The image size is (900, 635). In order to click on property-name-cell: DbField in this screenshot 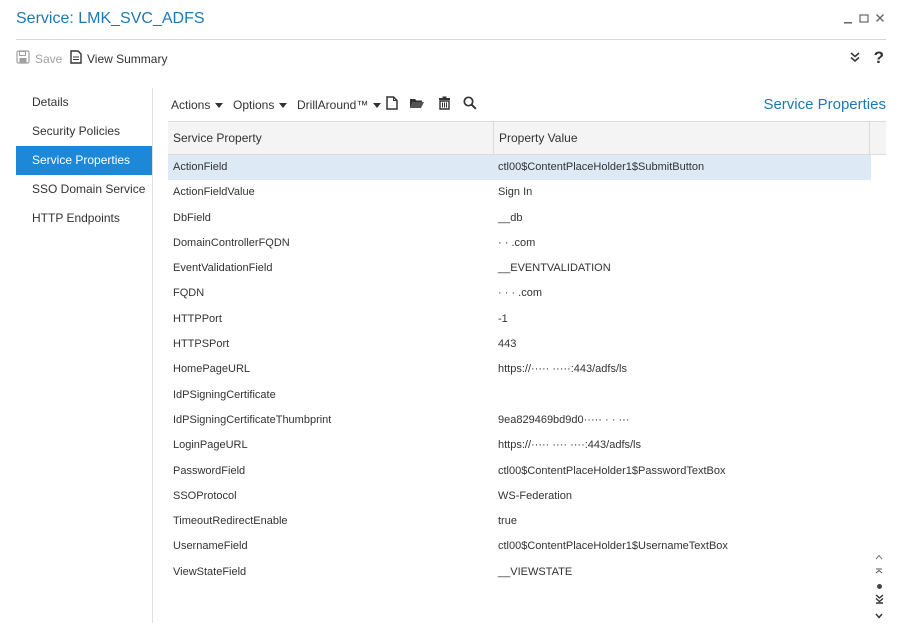, I will do `click(192, 217)`.